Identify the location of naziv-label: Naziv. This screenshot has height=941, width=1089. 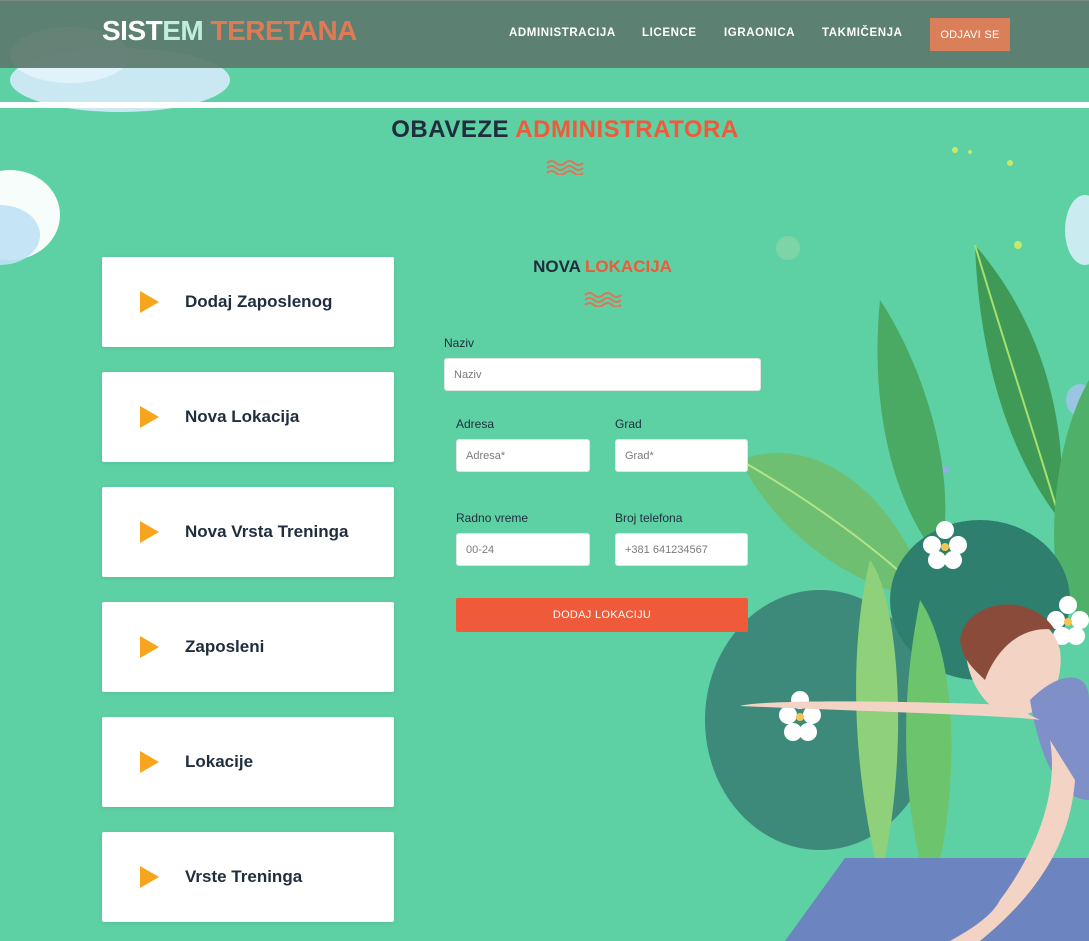
(459, 343).